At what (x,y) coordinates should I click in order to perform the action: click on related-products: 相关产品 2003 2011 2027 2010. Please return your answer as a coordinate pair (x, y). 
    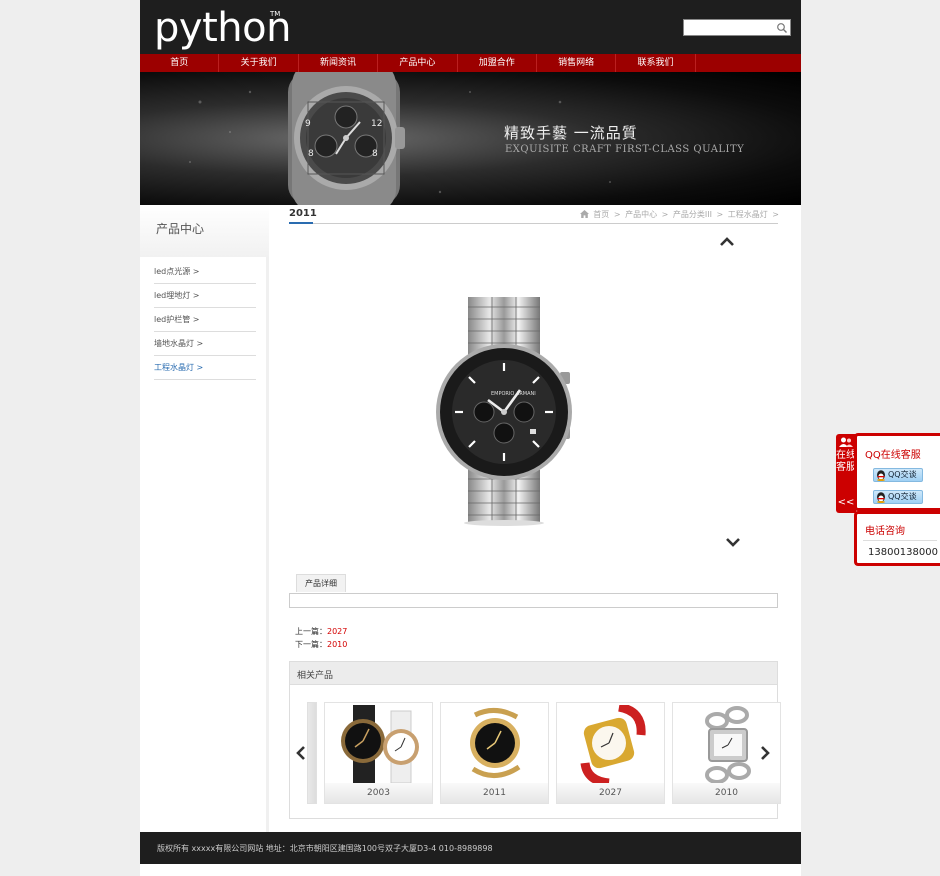
    Looking at the image, I should click on (535, 740).